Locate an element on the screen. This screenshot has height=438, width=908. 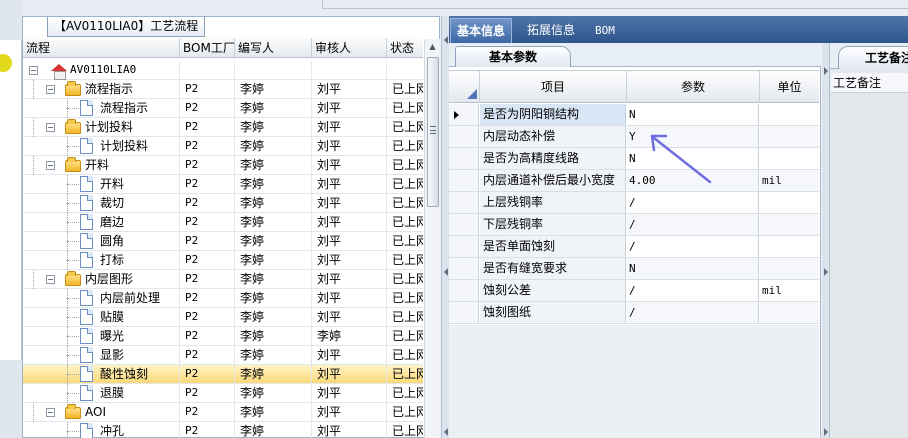
tree-row: 内层前处理 P2 李婷 刘平 已上网 is located at coordinates (223, 298).